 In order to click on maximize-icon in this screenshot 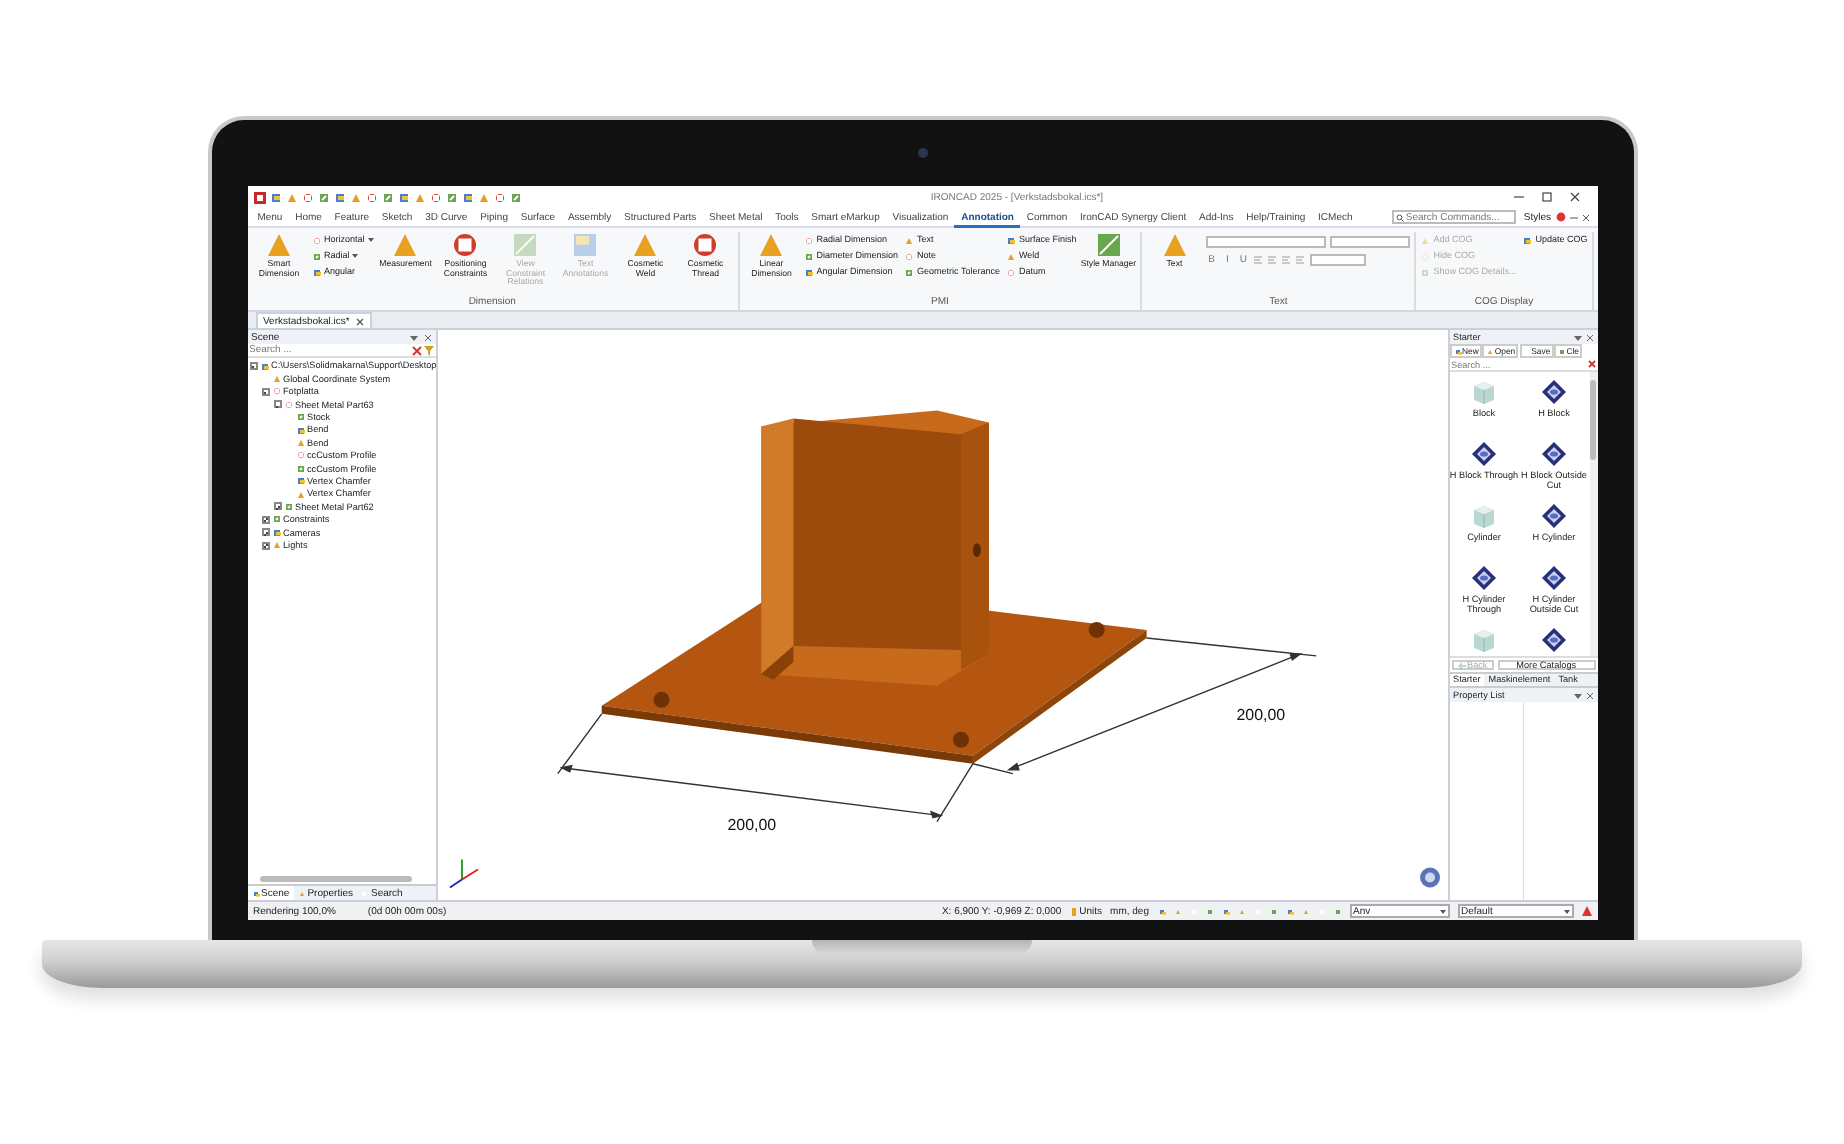, I will do `click(1546, 197)`.